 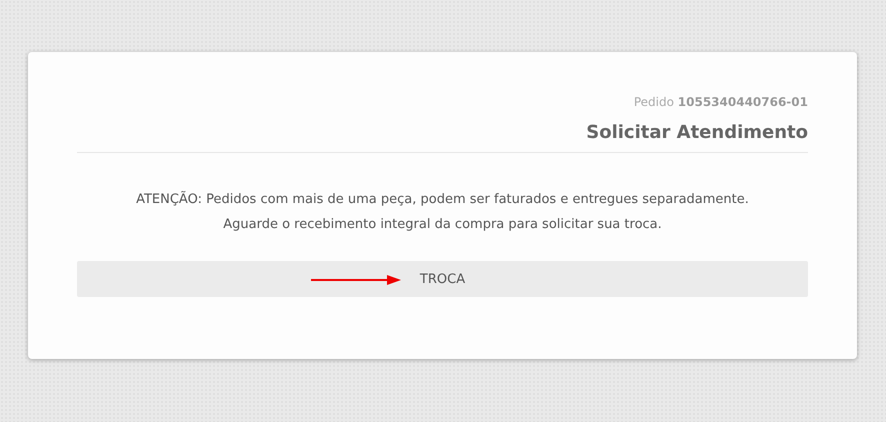 I want to click on page-title: Solicitar Atendimento, so click(x=442, y=137).